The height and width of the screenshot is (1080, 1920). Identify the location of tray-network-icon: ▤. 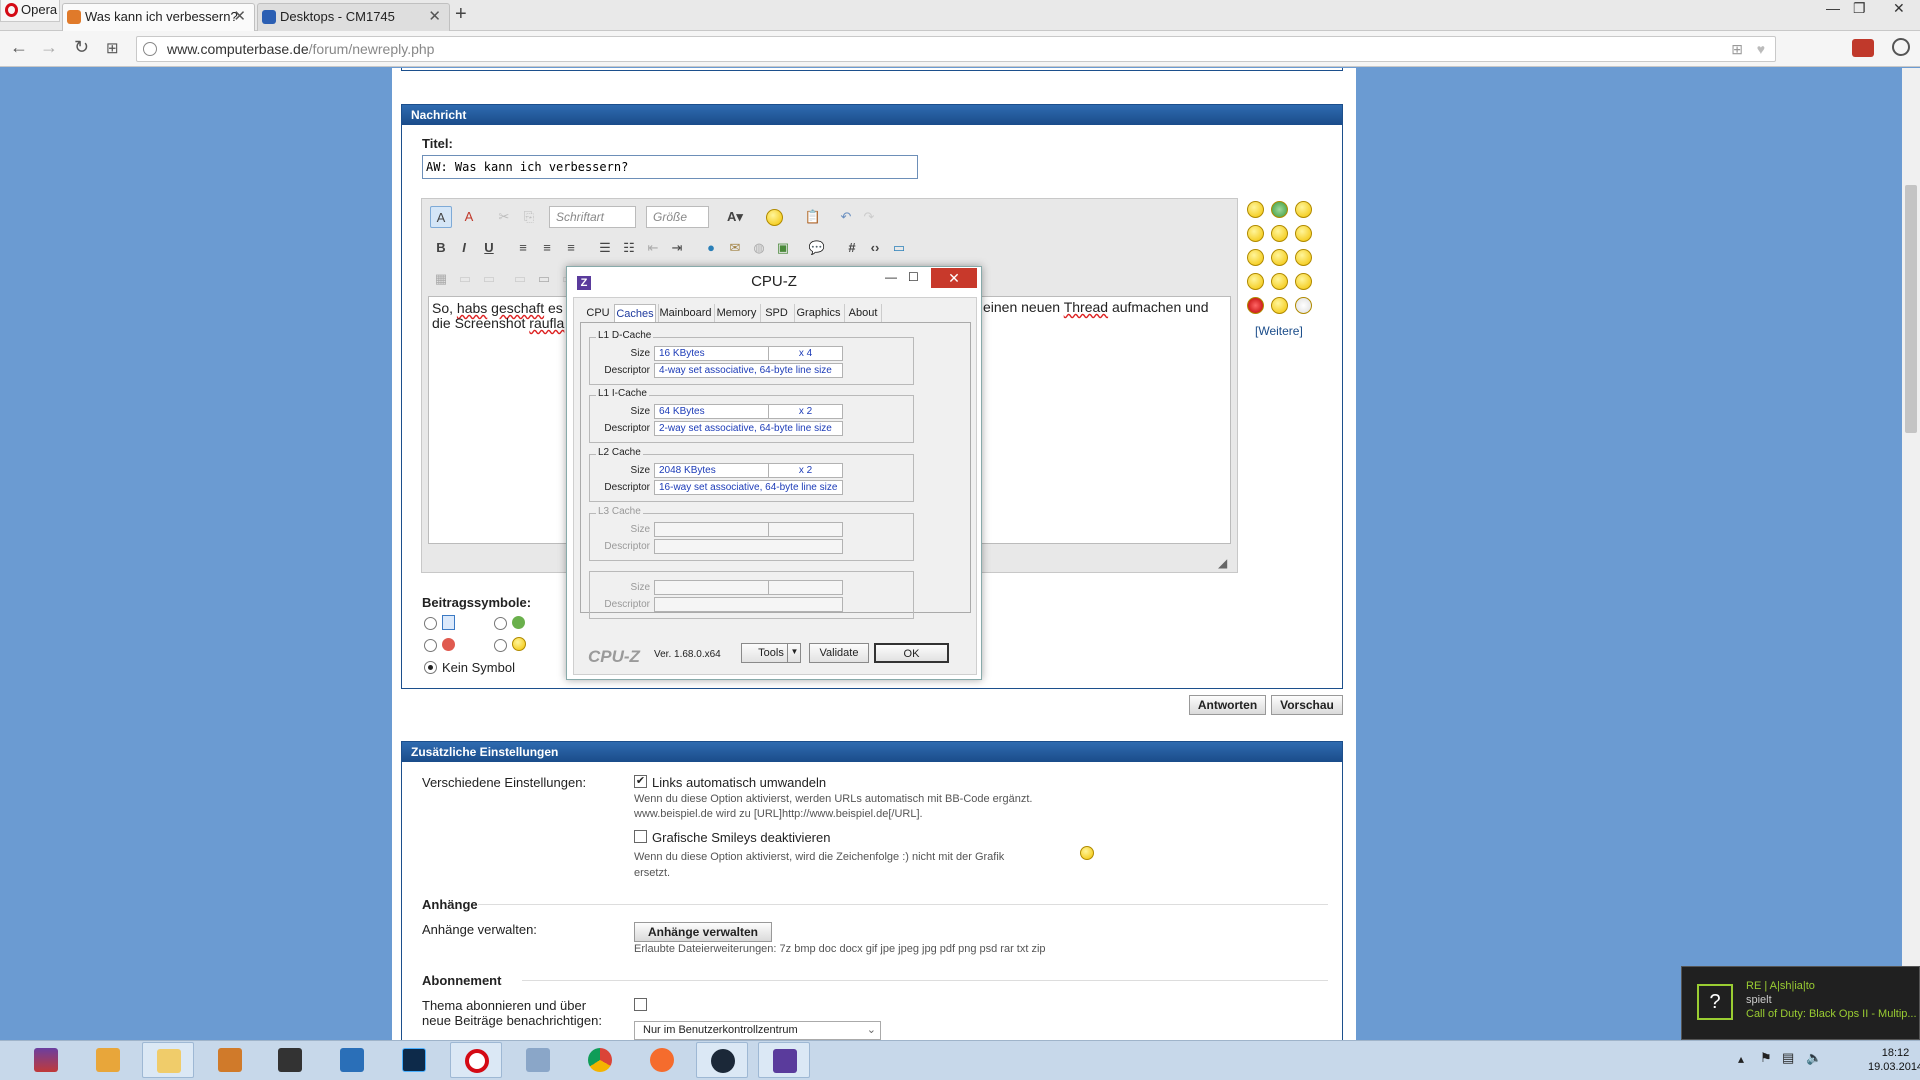
(1788, 1058).